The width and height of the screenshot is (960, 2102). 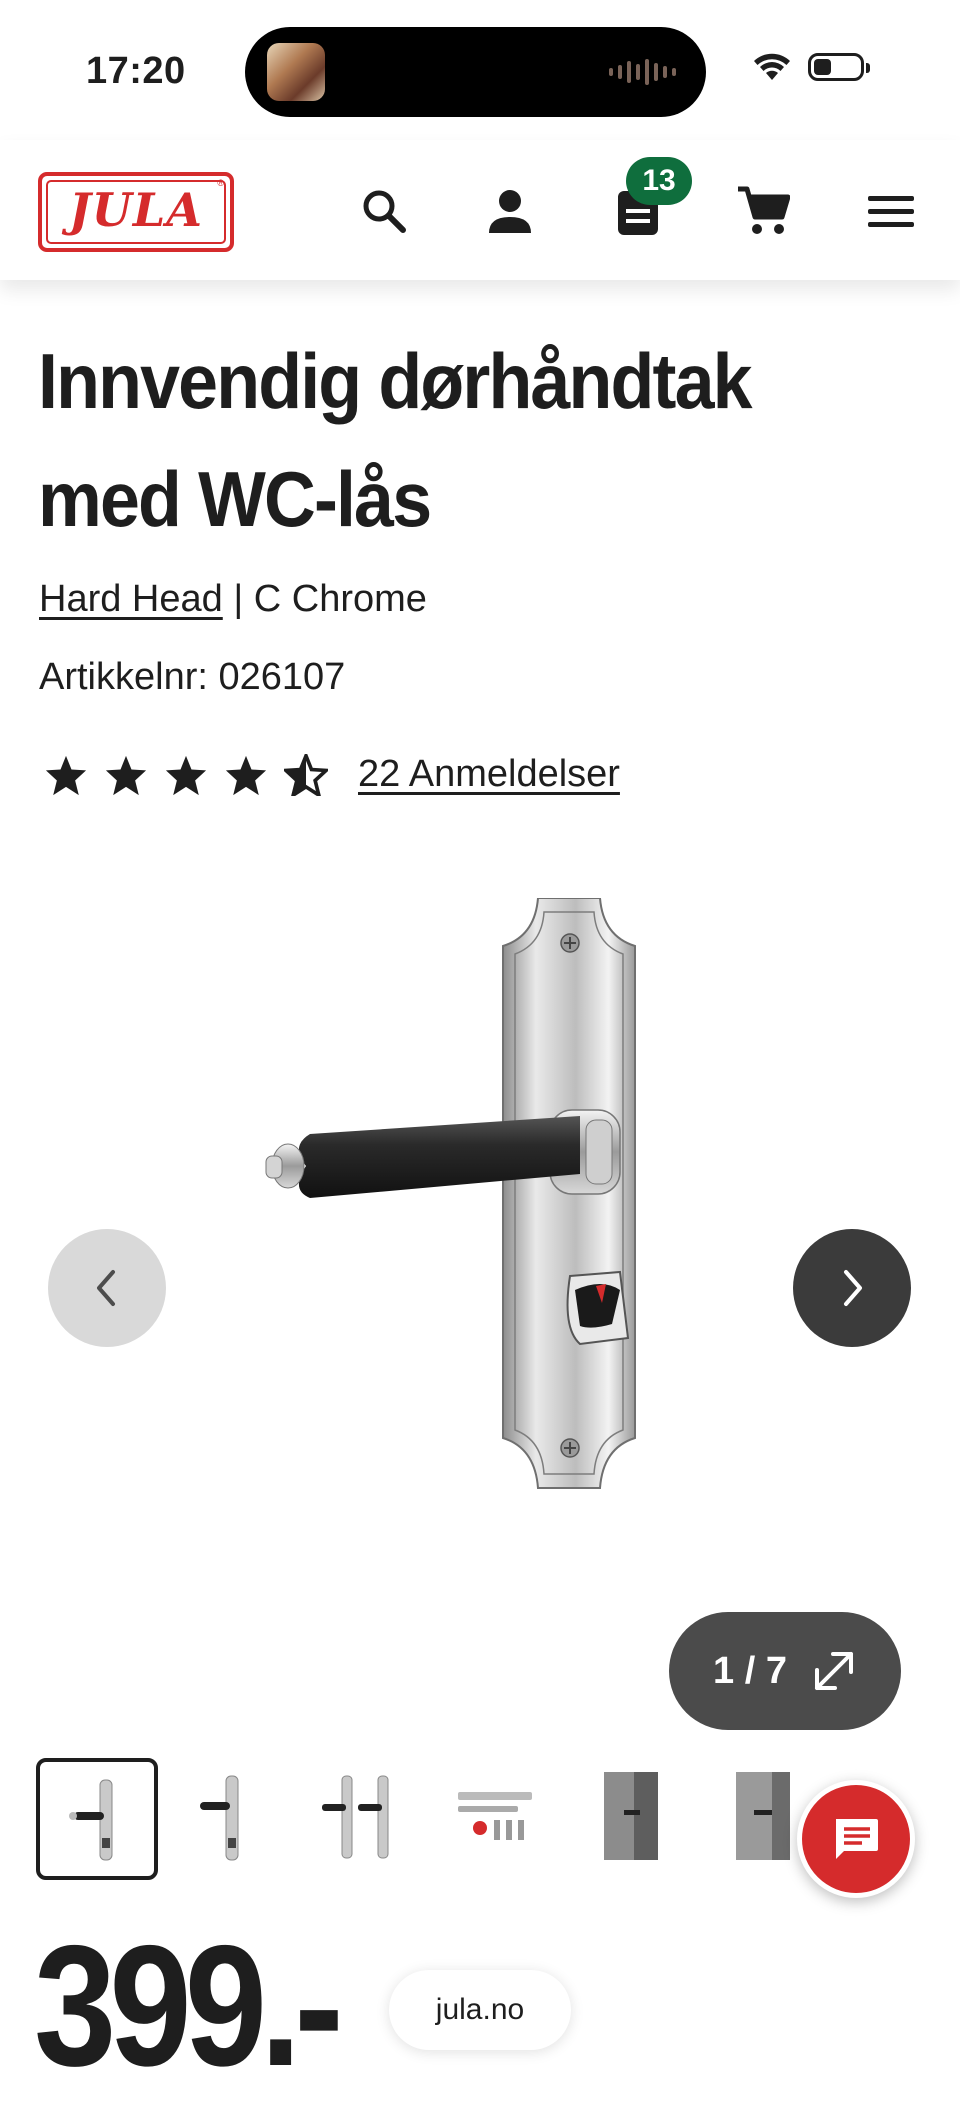 I want to click on gallery-fullscreen-button: 1 / 7, so click(x=785, y=1671).